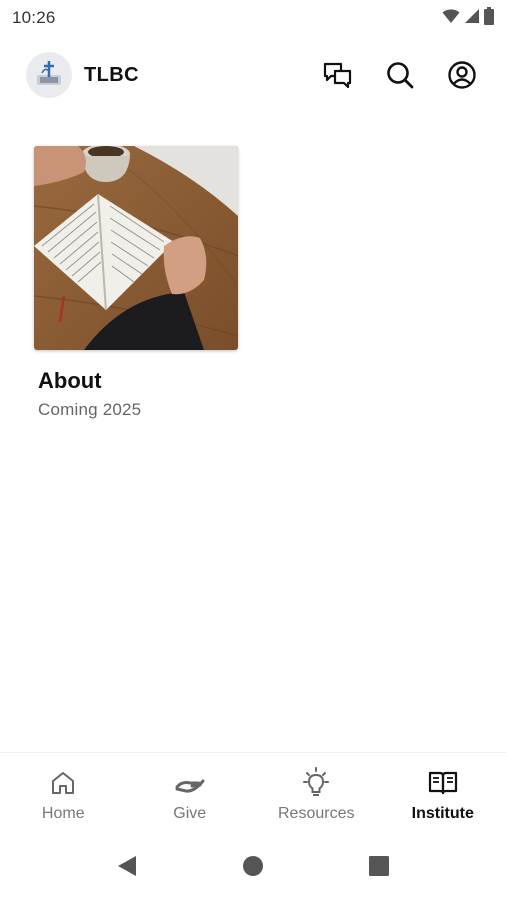  What do you see at coordinates (49, 75) in the screenshot?
I see `church-logo-icon` at bounding box center [49, 75].